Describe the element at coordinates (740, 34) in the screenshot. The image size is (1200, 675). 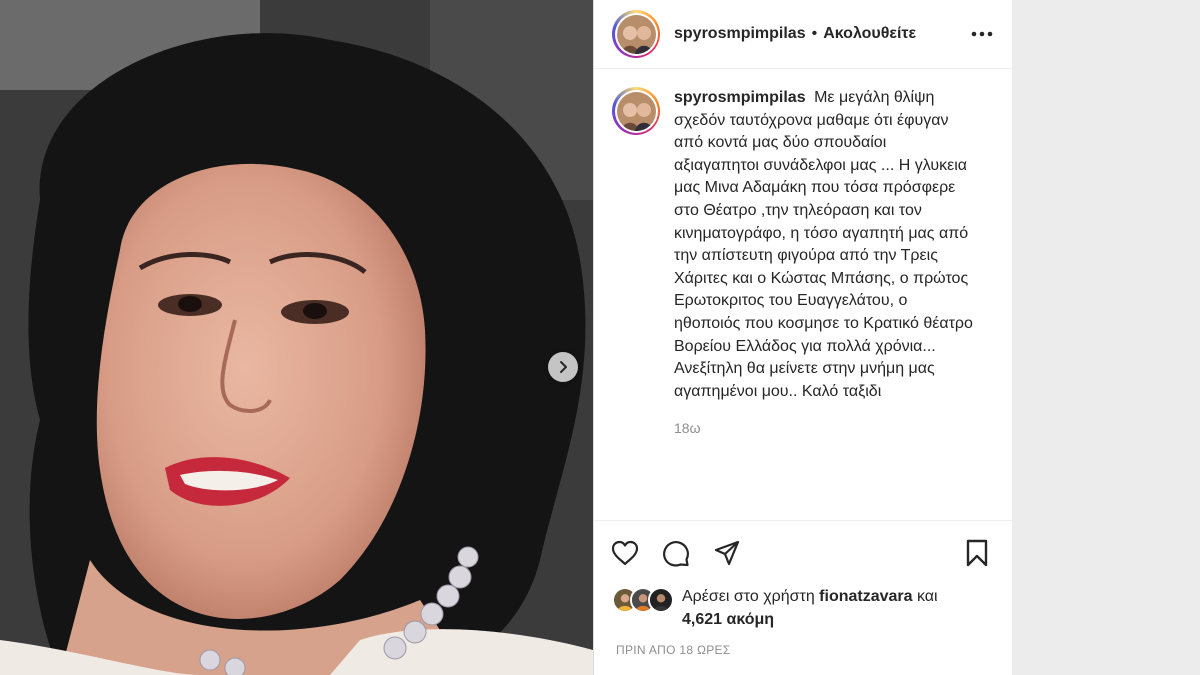
I see `header-username: spyrosmpimpilas` at that location.